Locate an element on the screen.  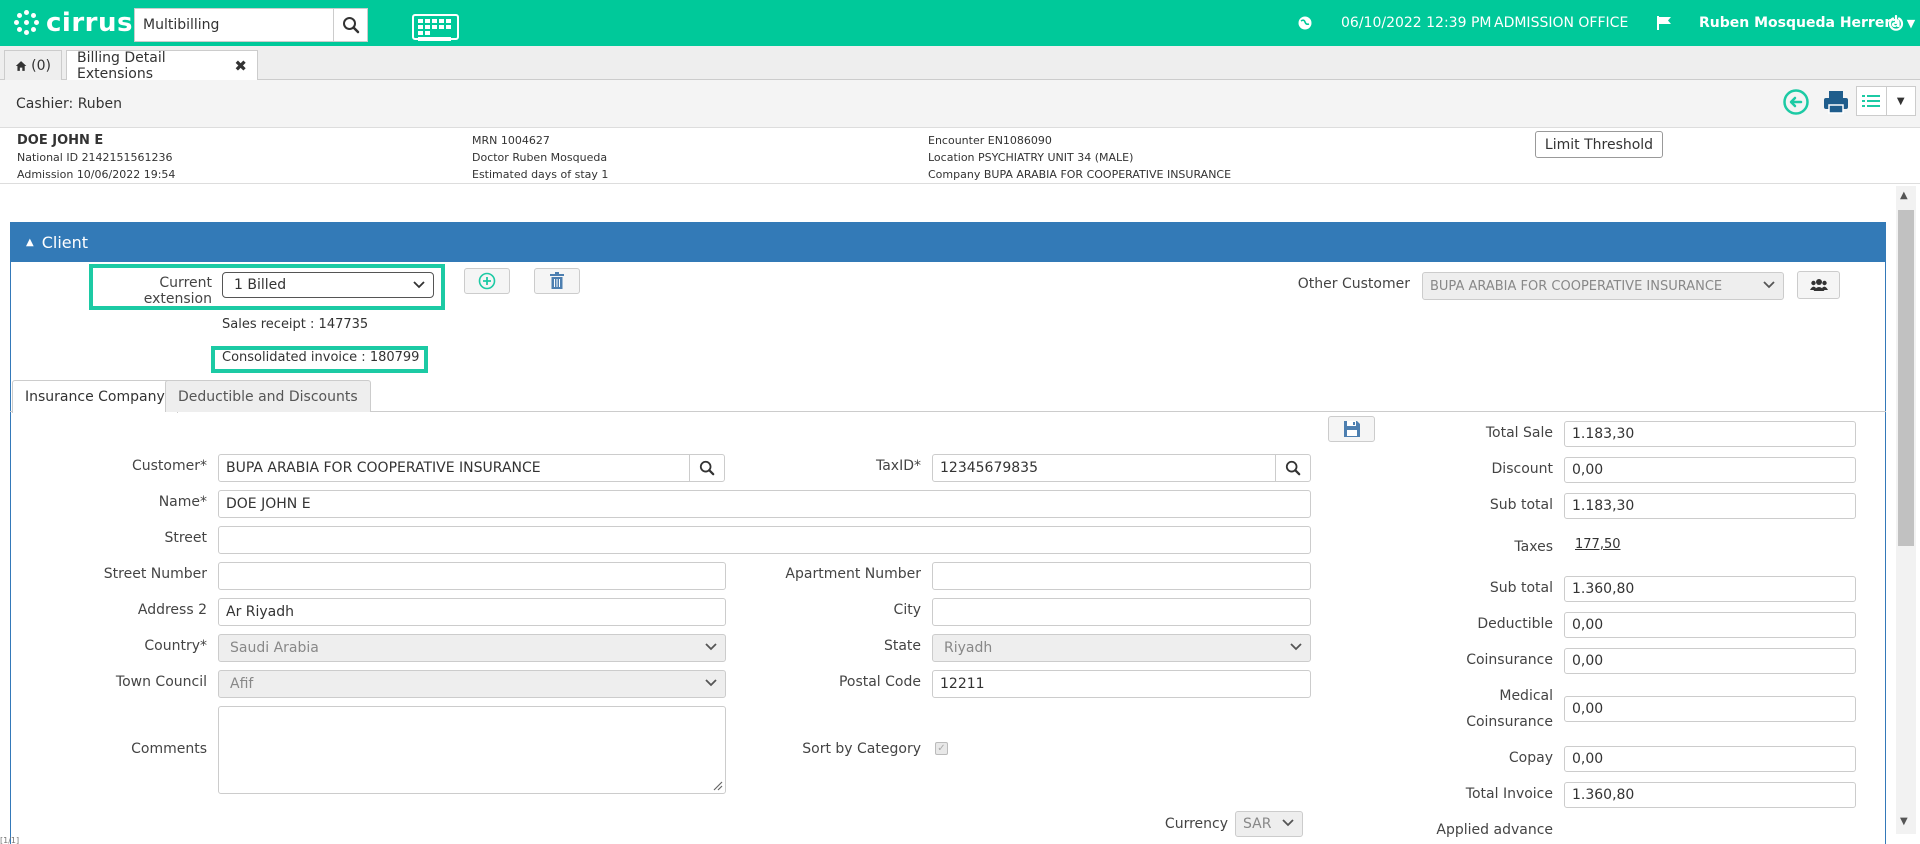
save-button is located at coordinates (1351, 429).